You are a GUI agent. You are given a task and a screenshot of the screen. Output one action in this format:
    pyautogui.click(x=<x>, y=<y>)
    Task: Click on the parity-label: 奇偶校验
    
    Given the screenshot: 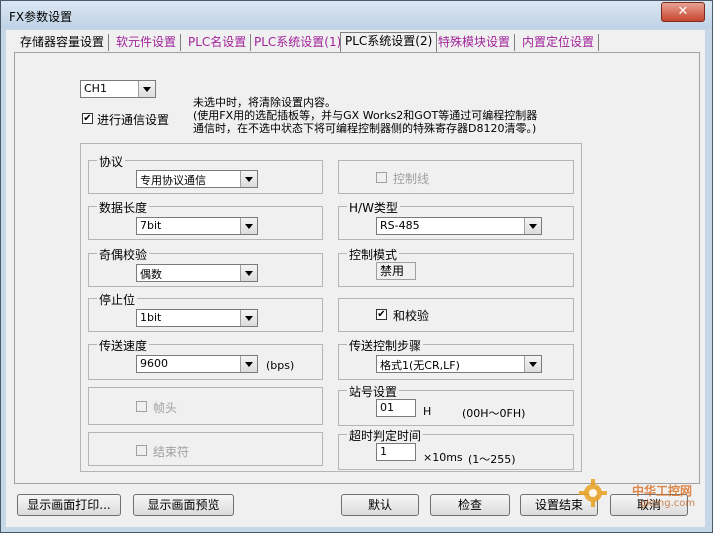 What is the action you would take?
    pyautogui.click(x=123, y=254)
    